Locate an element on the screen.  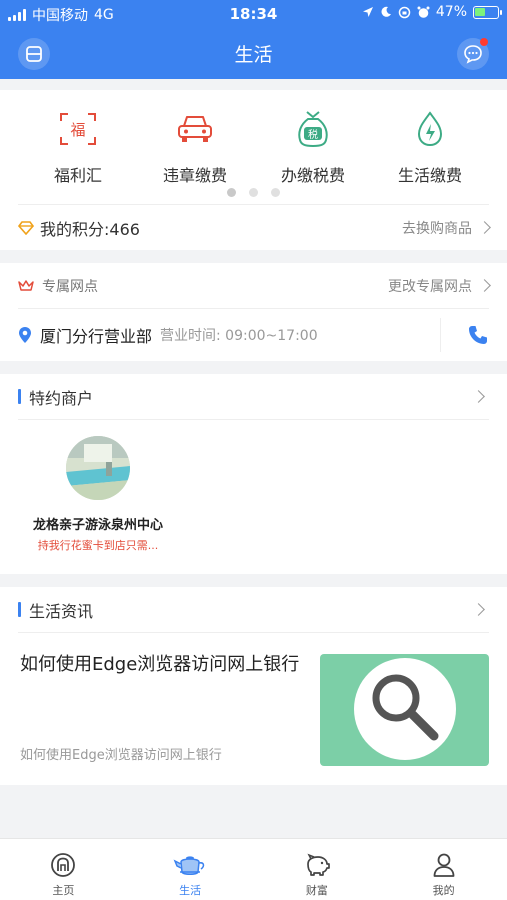
tab-wealth: 财富 is located at coordinates (317, 869).